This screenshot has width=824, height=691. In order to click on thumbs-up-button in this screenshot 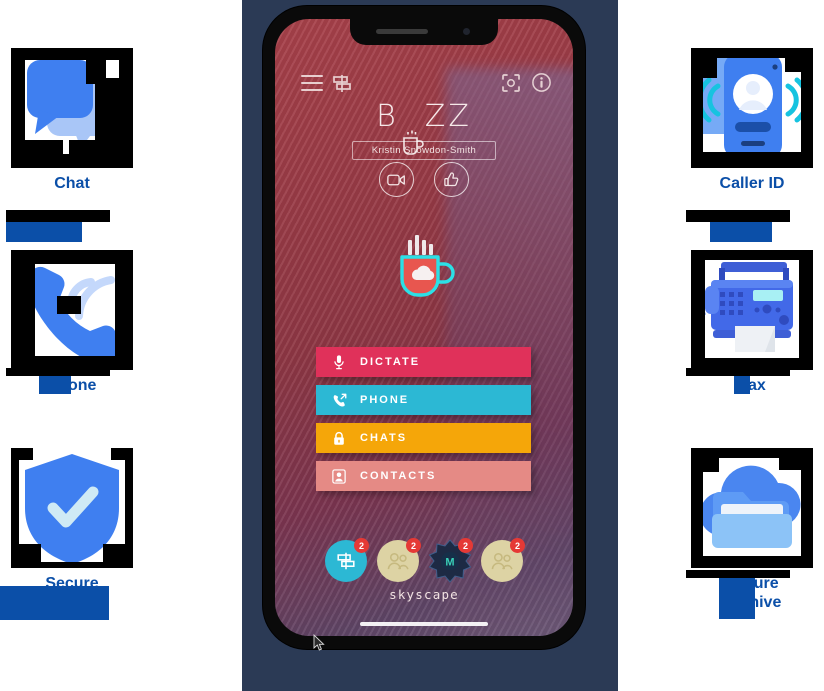, I will do `click(451, 179)`.